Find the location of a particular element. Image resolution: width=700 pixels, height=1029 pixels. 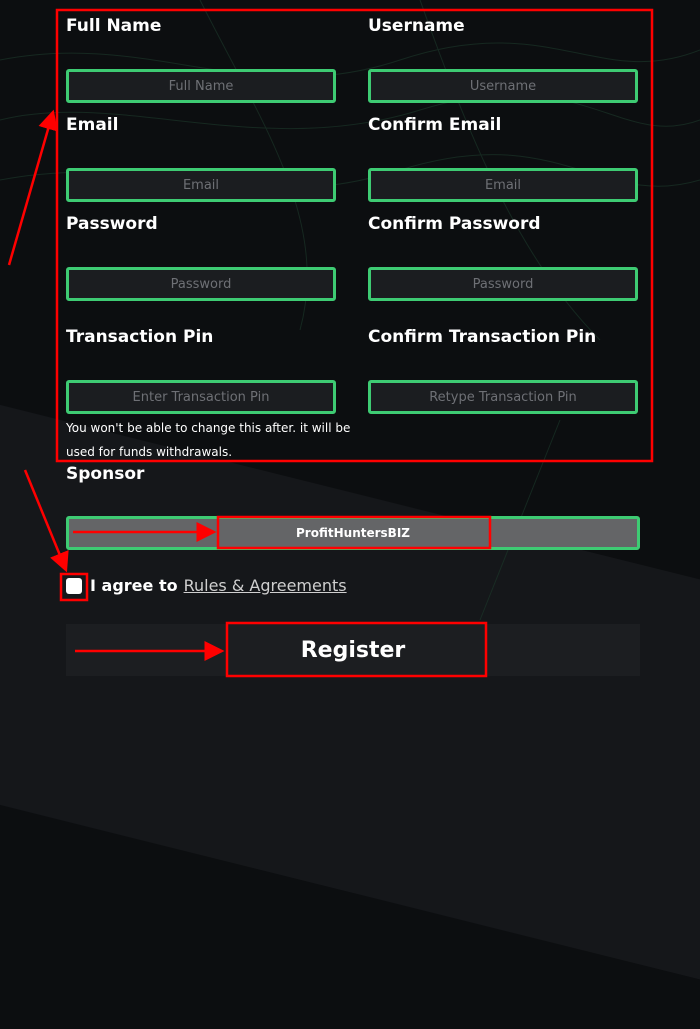

full-name-input is located at coordinates (201, 86).